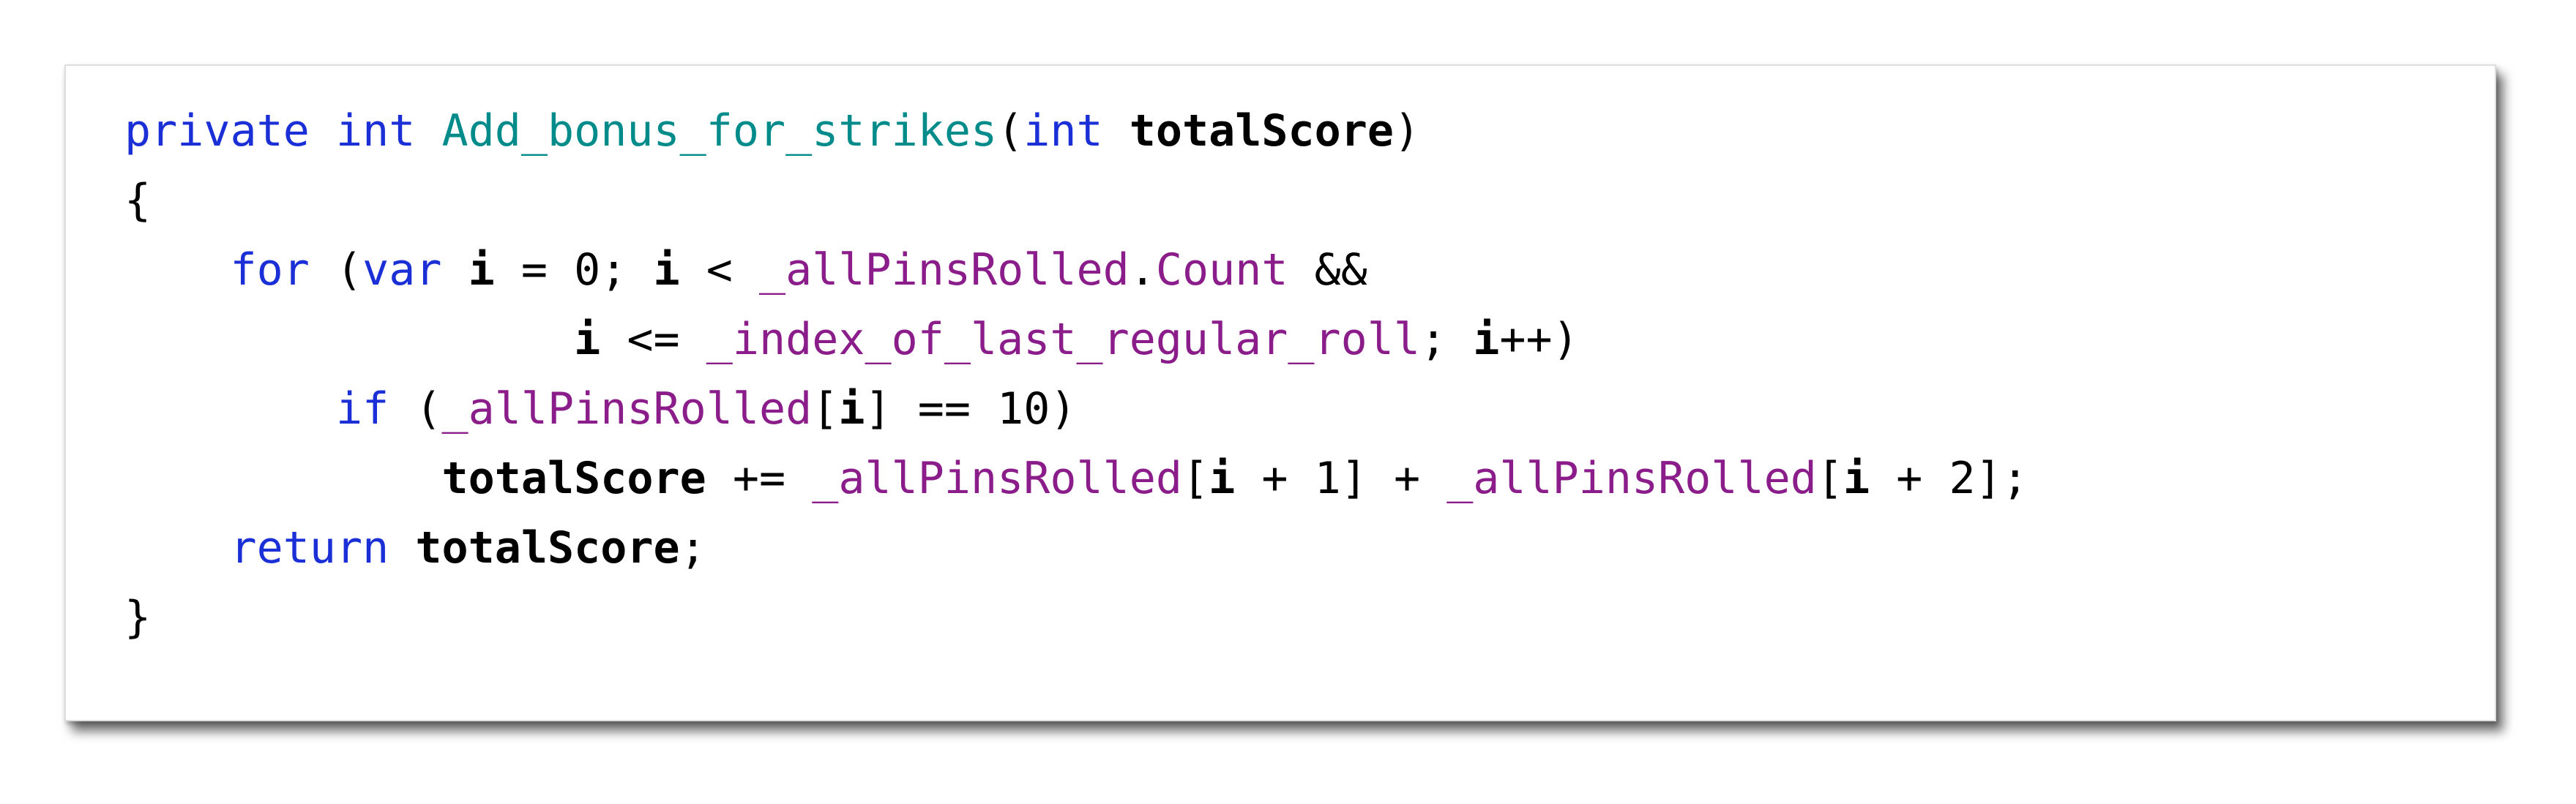 This screenshot has height=804, width=2576. Describe the element at coordinates (138, 200) in the screenshot. I see `punctuation-token: {` at that location.